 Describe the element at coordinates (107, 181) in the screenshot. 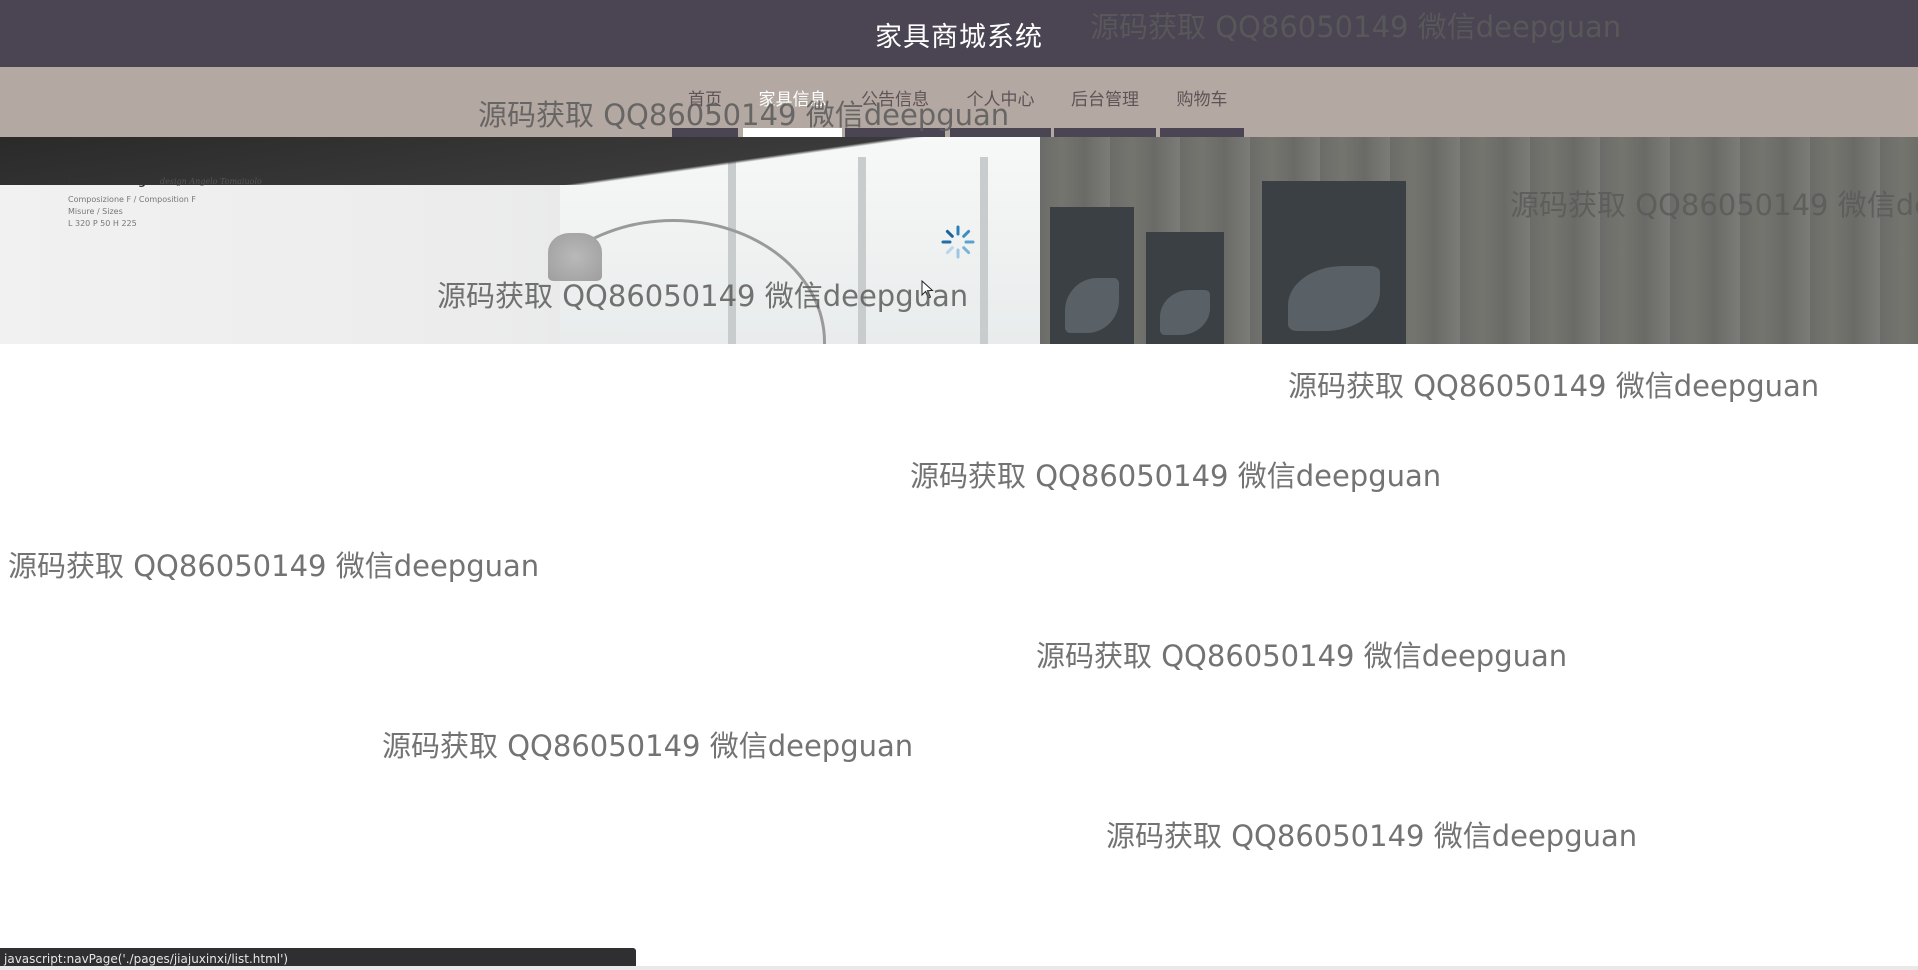

I see `banner-brand: leaves living` at that location.